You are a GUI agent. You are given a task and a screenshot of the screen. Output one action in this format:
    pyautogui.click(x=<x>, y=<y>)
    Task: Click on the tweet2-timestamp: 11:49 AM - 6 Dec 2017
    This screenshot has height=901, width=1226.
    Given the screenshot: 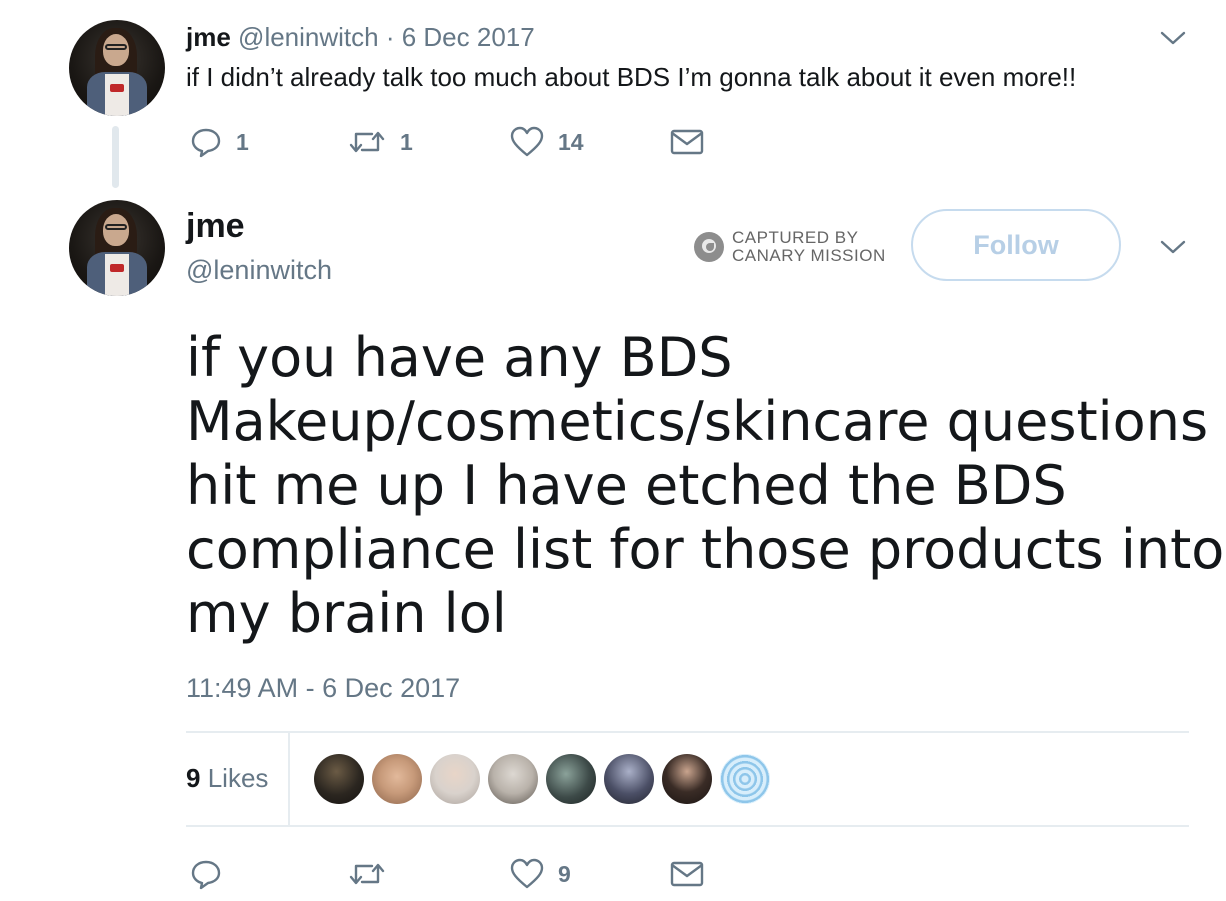 What is the action you would take?
    pyautogui.click(x=323, y=688)
    